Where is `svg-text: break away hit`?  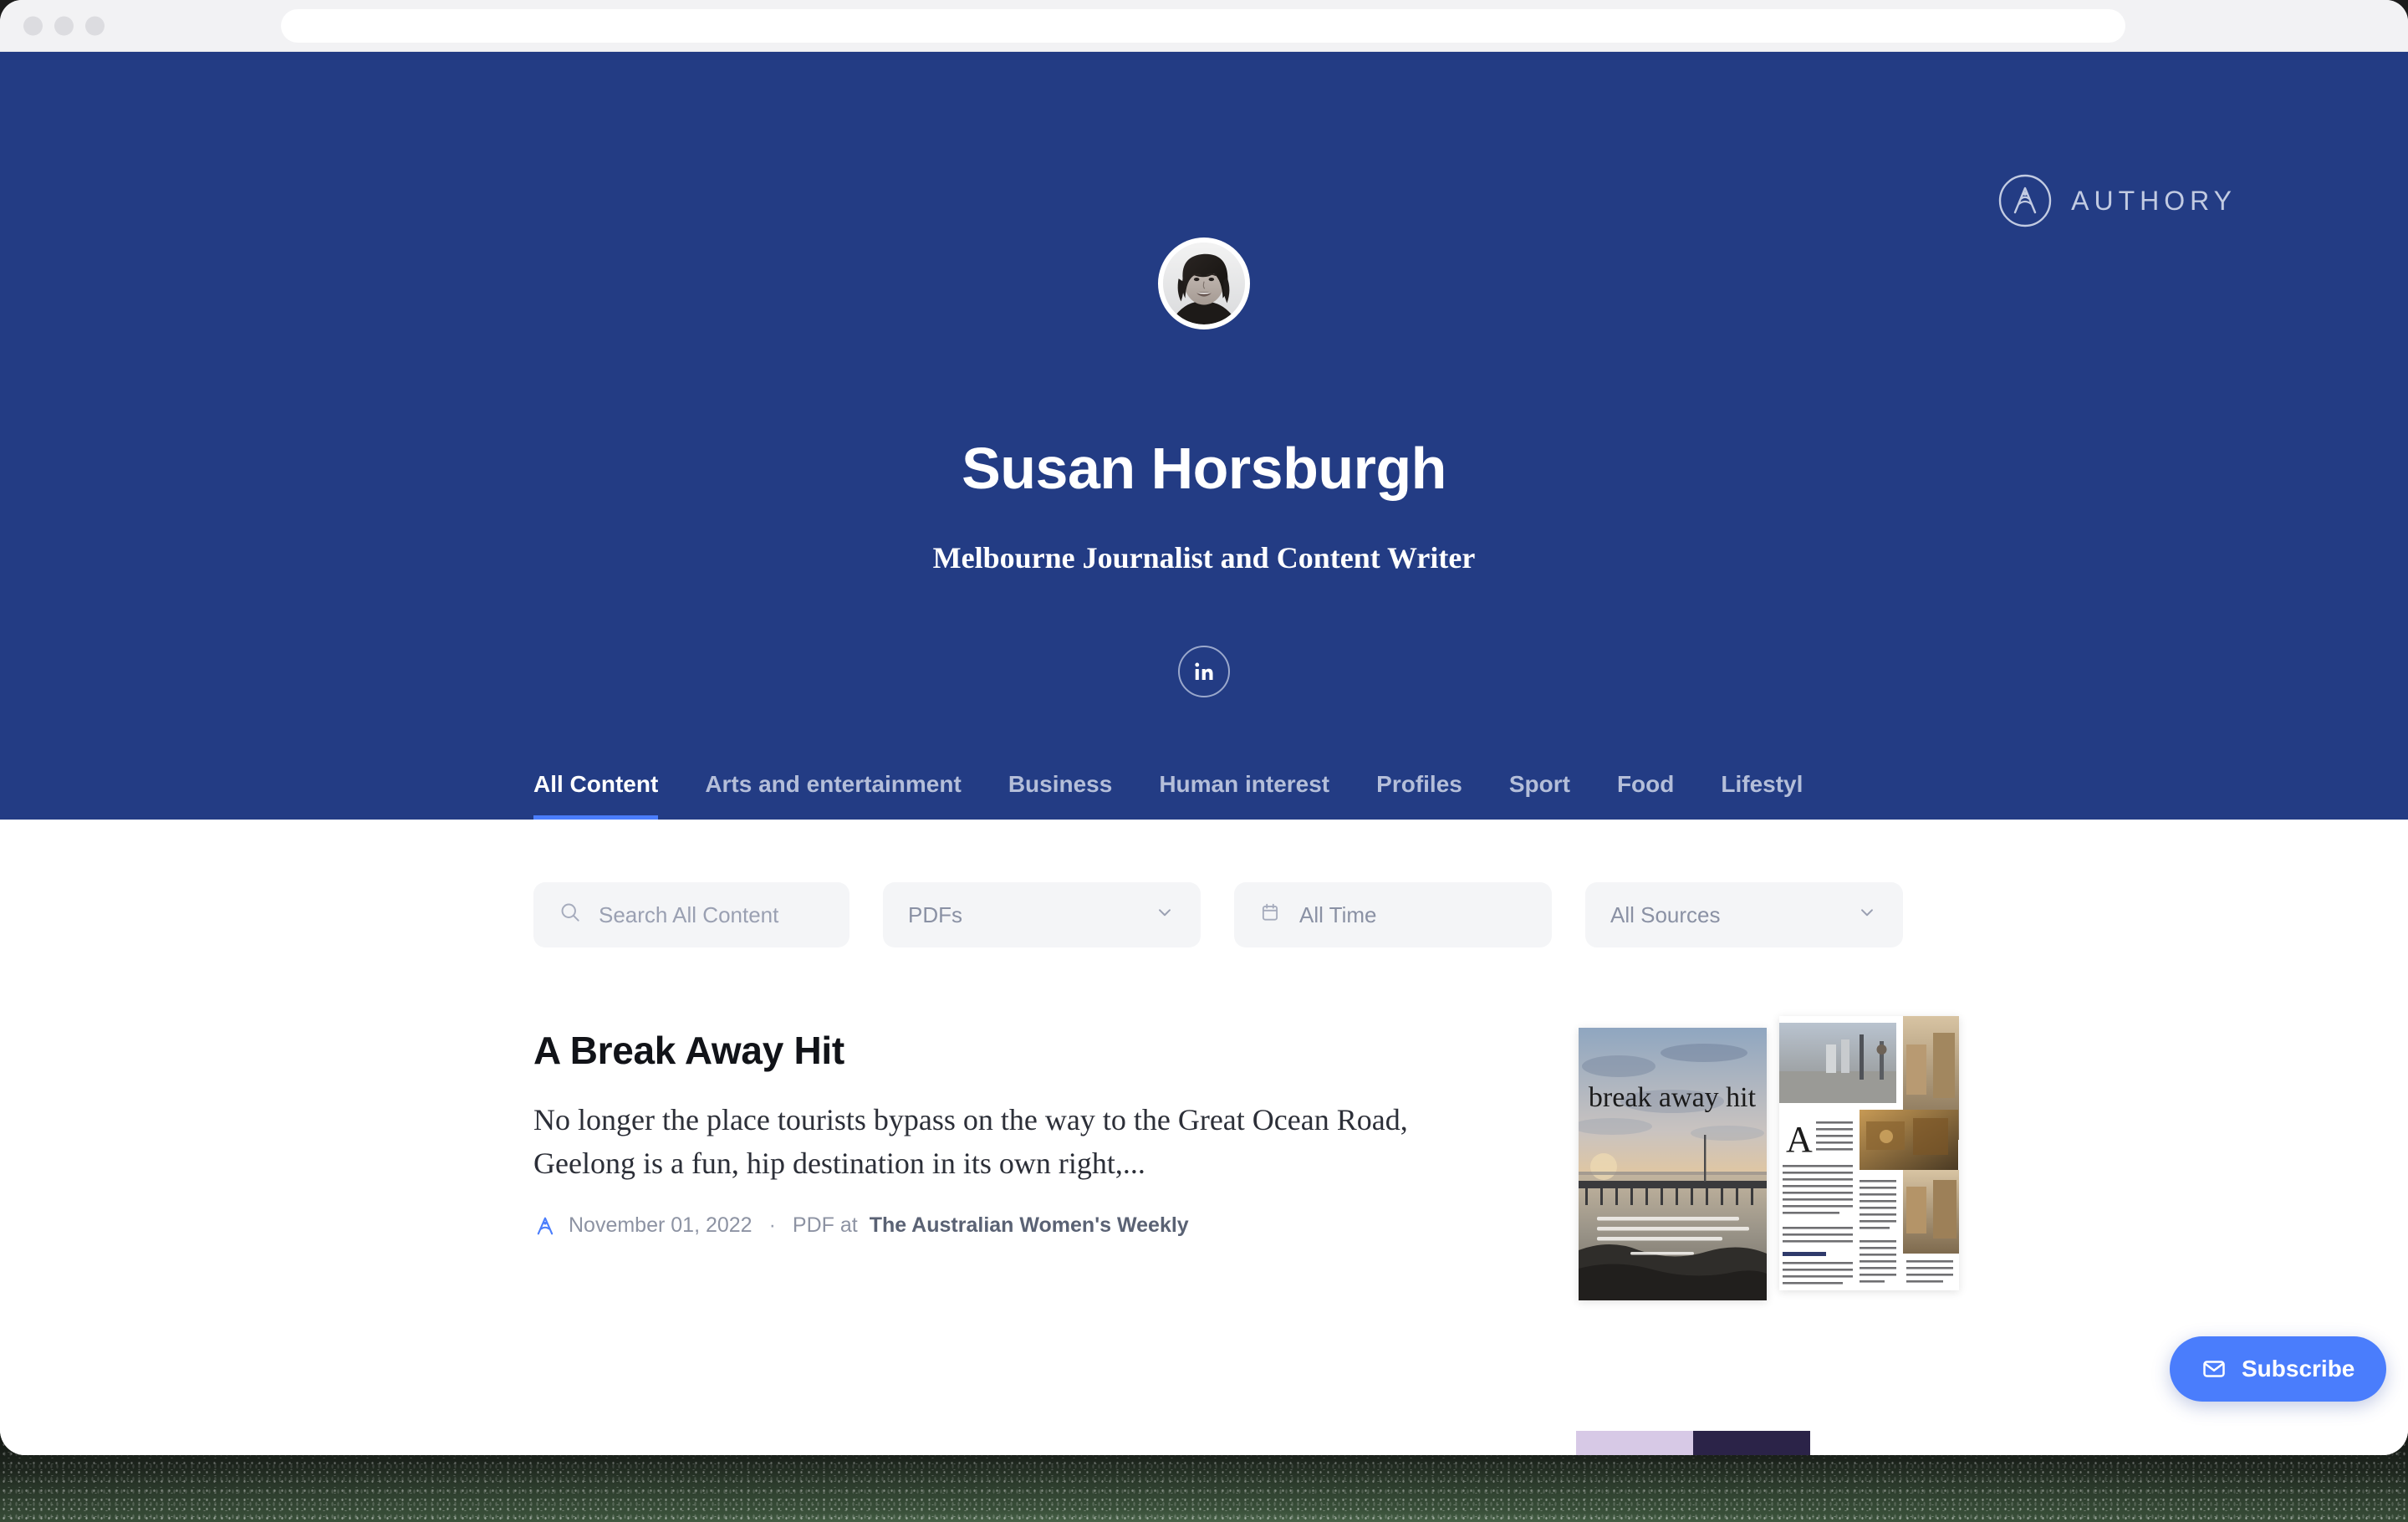 svg-text: break away hit is located at coordinates (1673, 1098).